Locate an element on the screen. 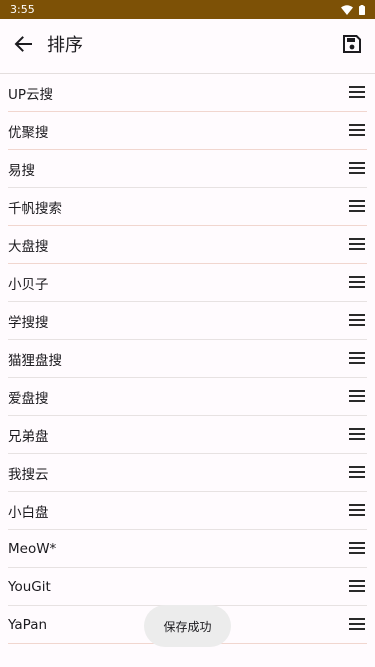 Image resolution: width=375 pixels, height=667 pixels. list-item-label: 猫狸盘搜 is located at coordinates (35, 360).